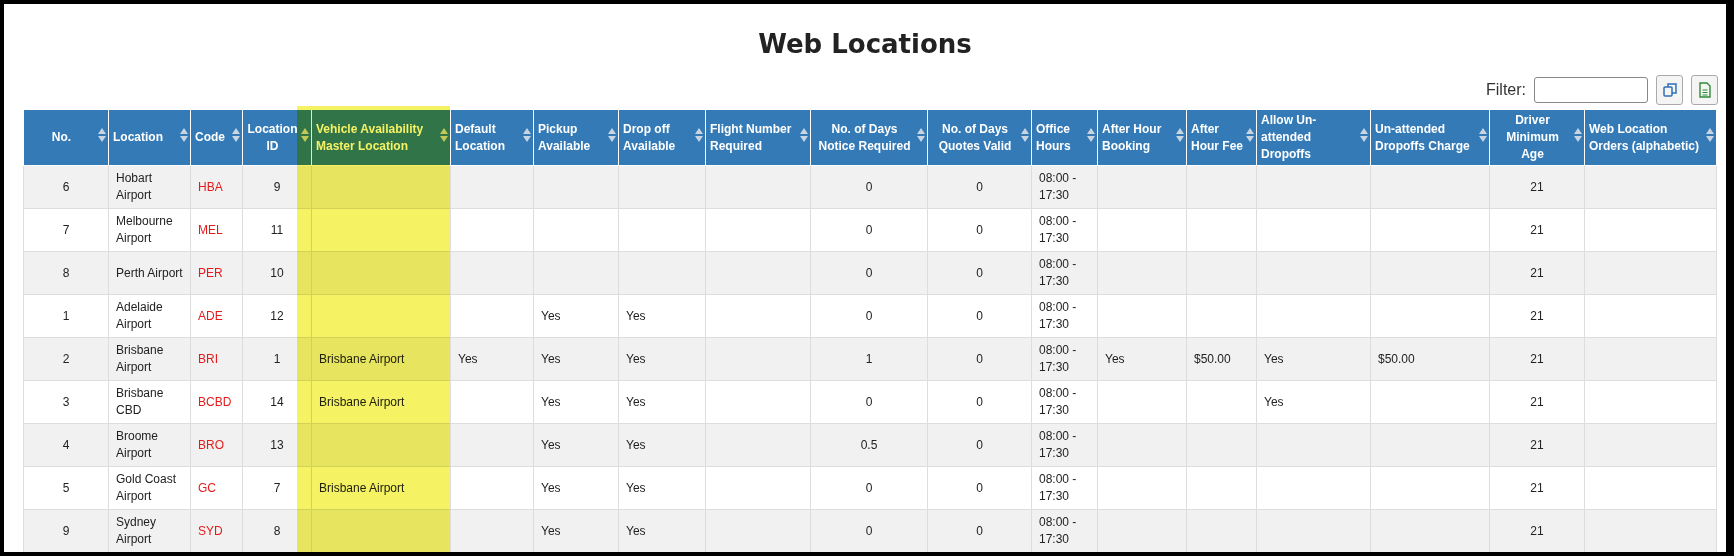  I want to click on code-cell: BRO, so click(211, 444).